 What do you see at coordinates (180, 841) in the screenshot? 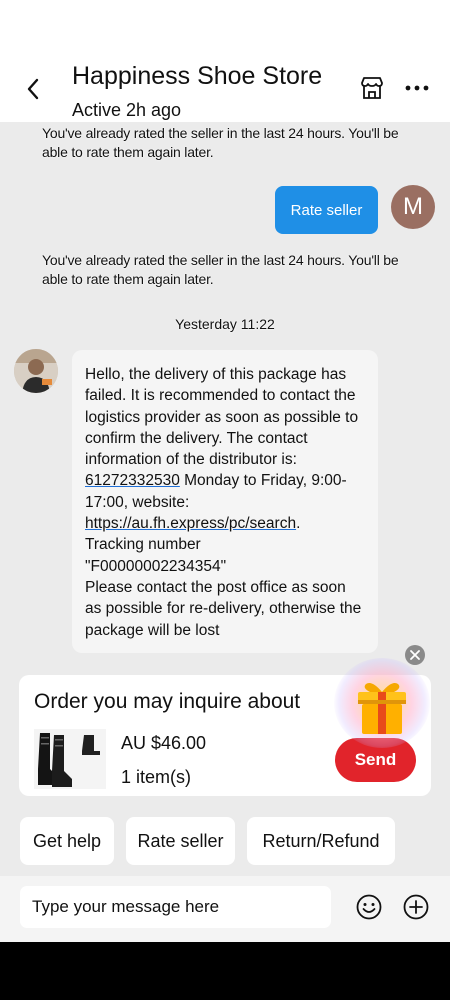
I see `rate-seller-chip: Rate seller` at bounding box center [180, 841].